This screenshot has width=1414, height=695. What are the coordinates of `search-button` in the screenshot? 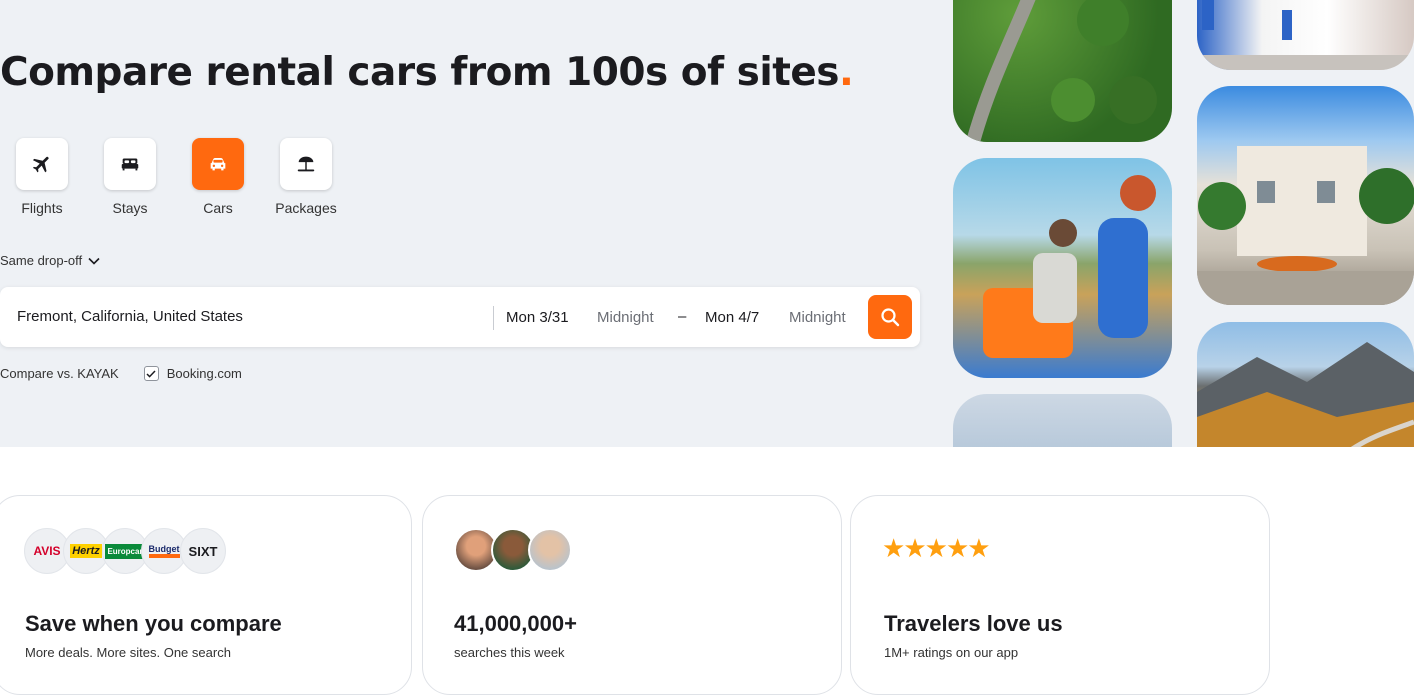 It's located at (890, 317).